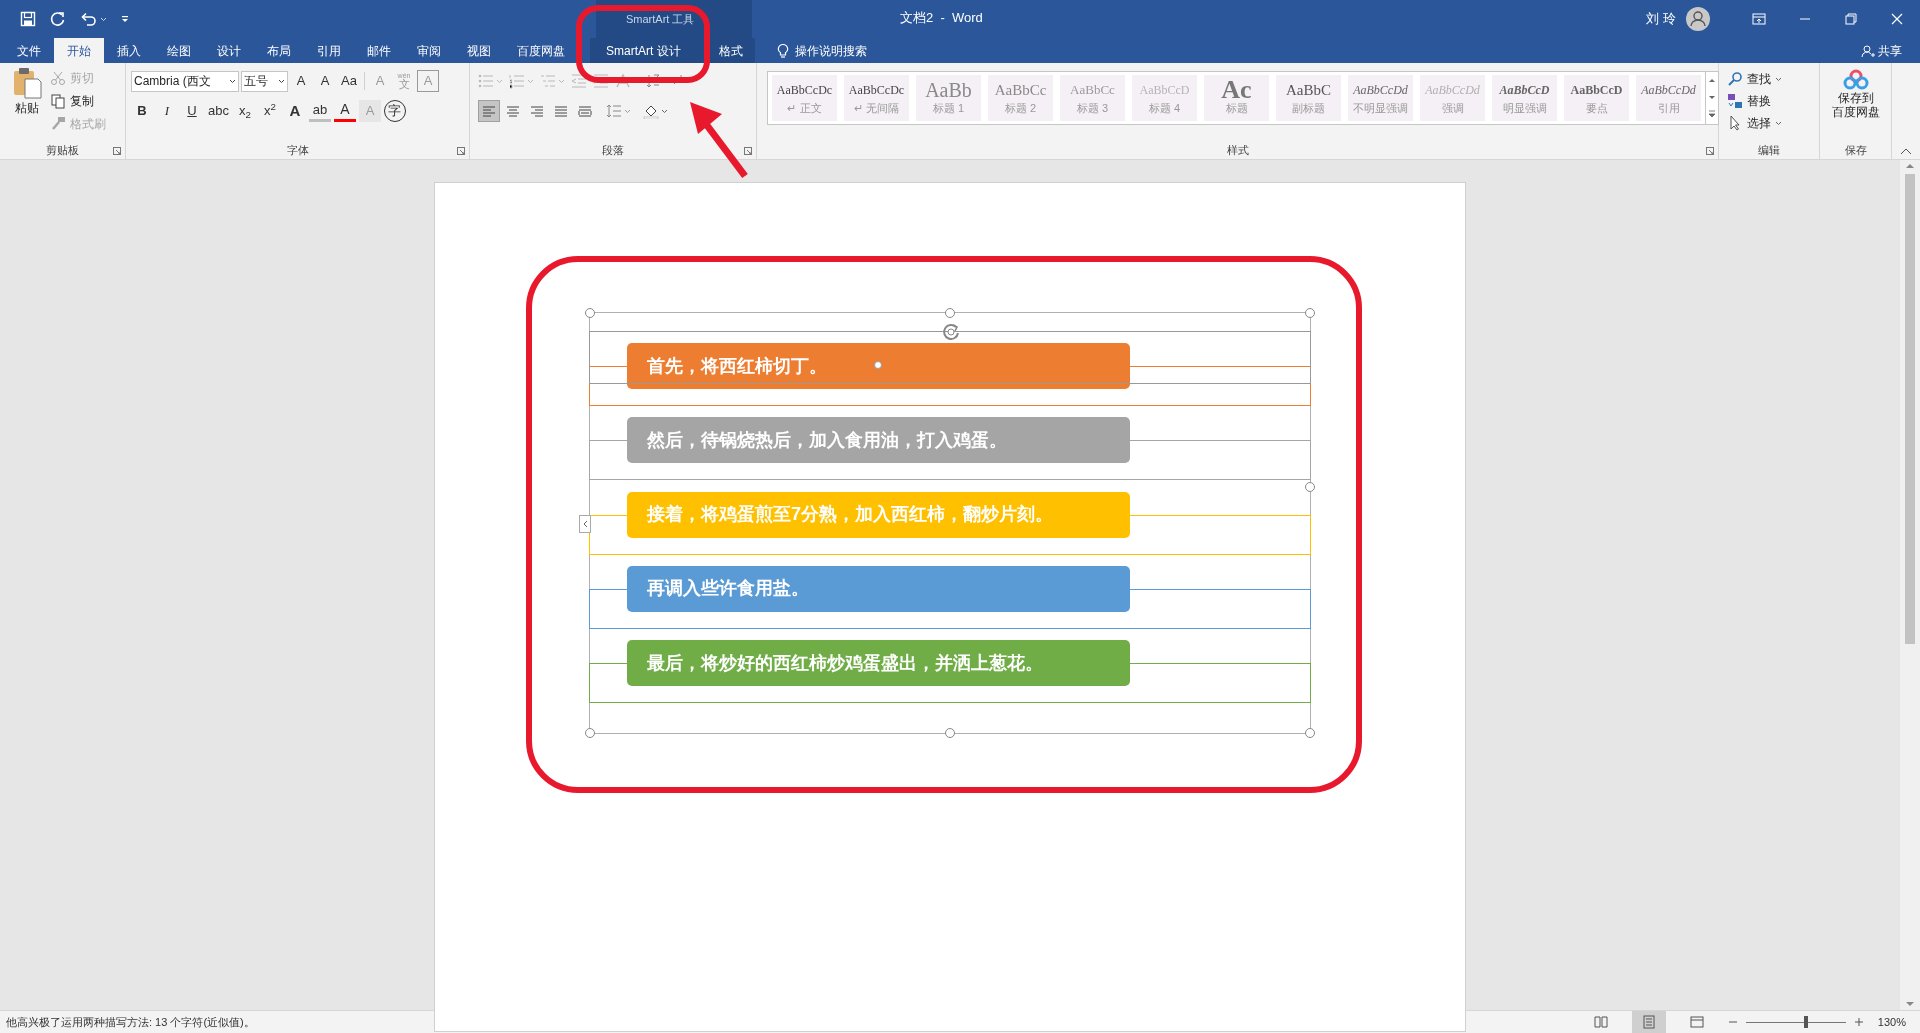  Describe the element at coordinates (1891, 1022) in the screenshot. I see `zoom-level: 130%` at that location.